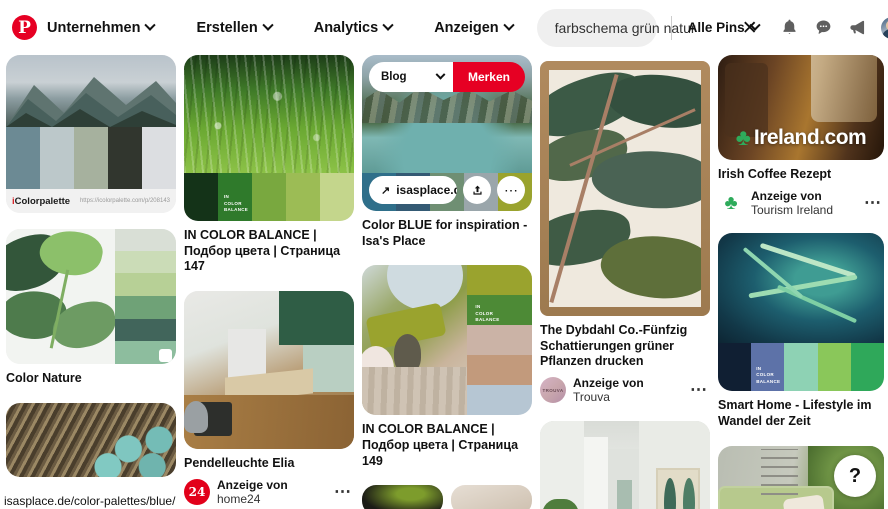  I want to click on chat-icon, so click(824, 28).